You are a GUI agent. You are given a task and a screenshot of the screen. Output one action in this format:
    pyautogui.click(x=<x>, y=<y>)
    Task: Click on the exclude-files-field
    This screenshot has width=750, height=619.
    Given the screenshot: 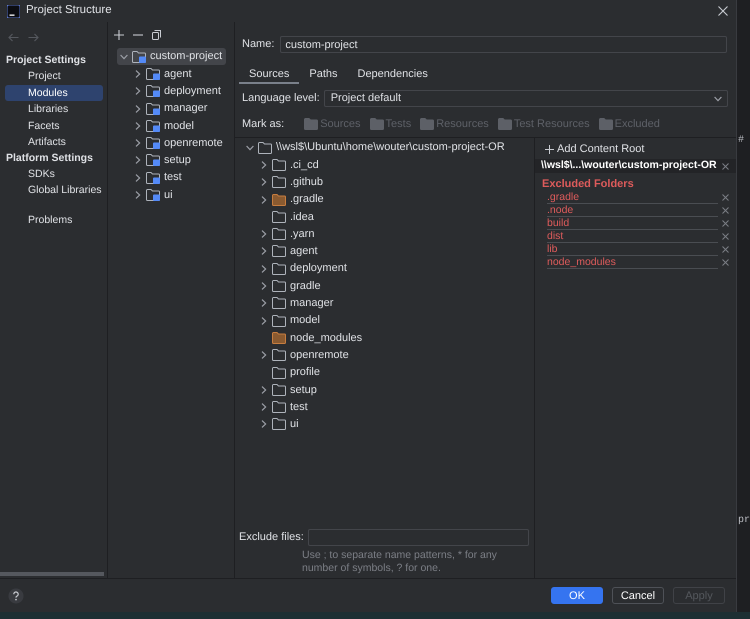 What is the action you would take?
    pyautogui.click(x=418, y=537)
    